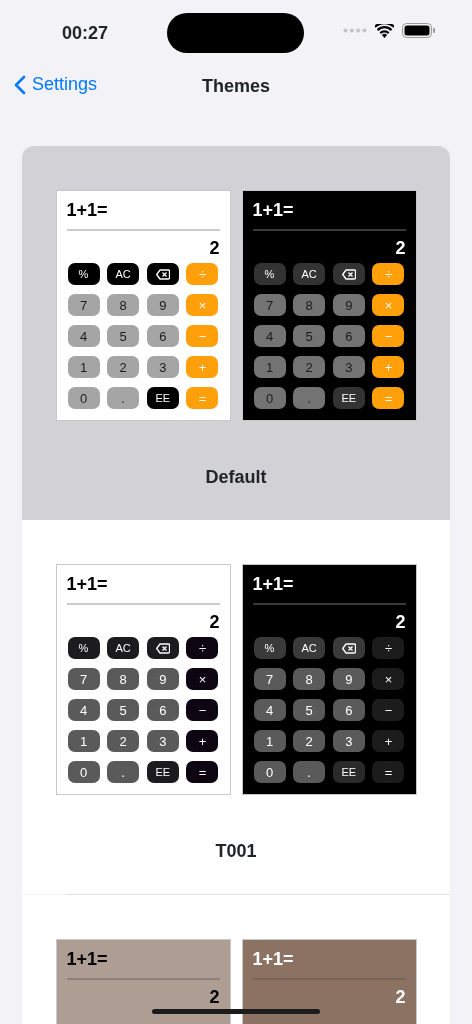  I want to click on wifi-icon, so click(384, 30).